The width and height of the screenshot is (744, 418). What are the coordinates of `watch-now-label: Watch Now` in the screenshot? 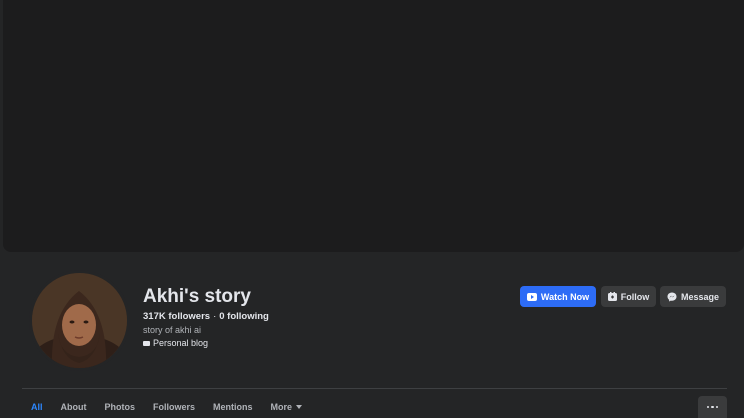 It's located at (565, 296).